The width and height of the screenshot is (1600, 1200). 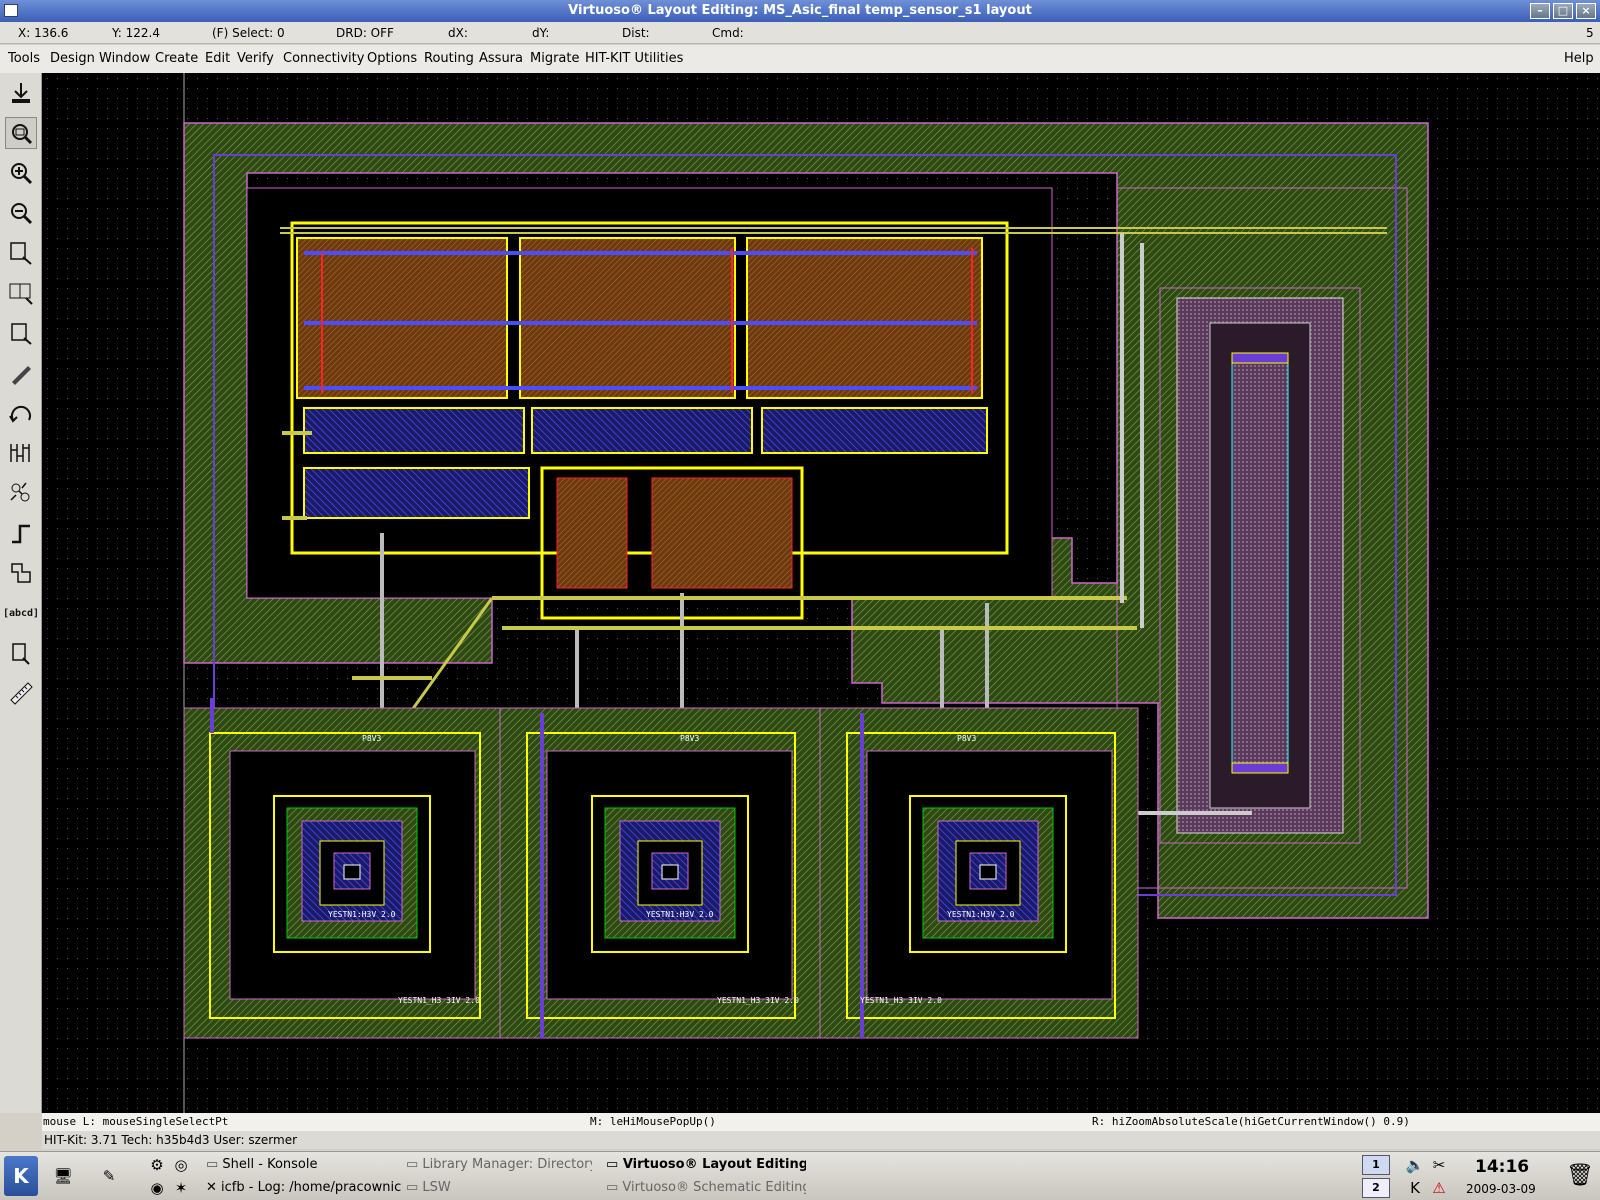 What do you see at coordinates (21, 1176) in the screenshot?
I see `k-menu-button: K` at bounding box center [21, 1176].